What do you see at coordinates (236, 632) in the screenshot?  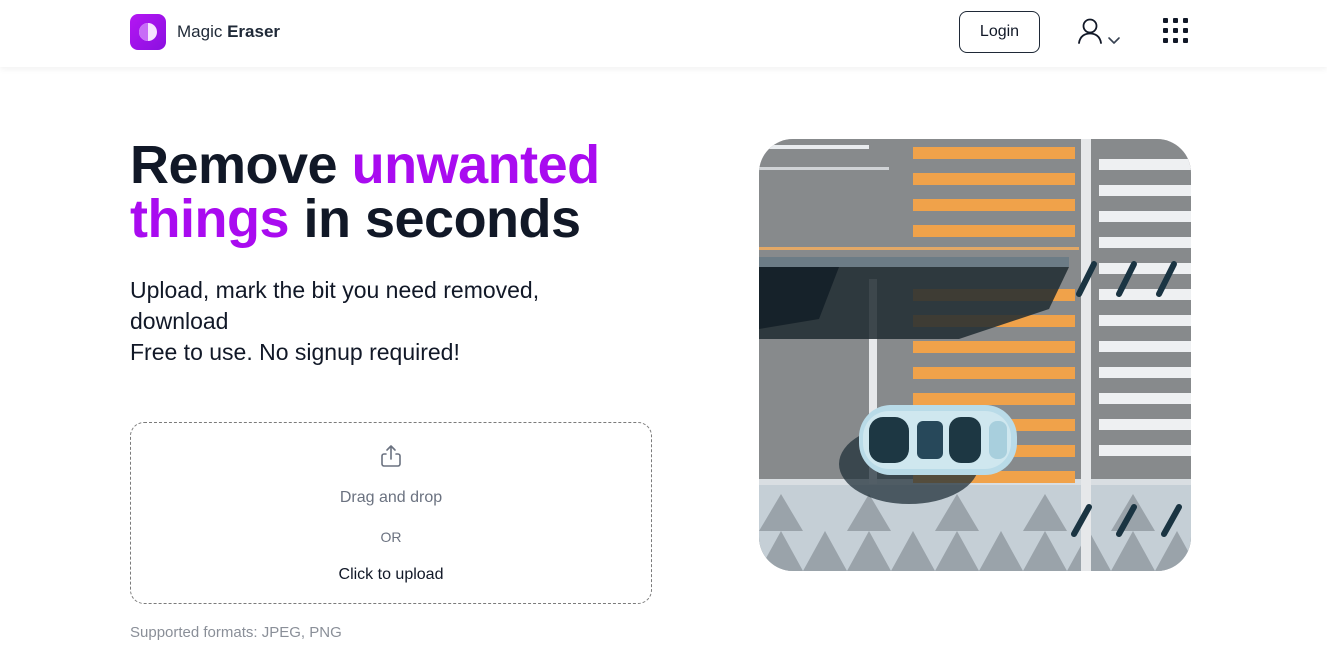 I see `supported-formats-text: Supported formats: JPEG, PNG` at bounding box center [236, 632].